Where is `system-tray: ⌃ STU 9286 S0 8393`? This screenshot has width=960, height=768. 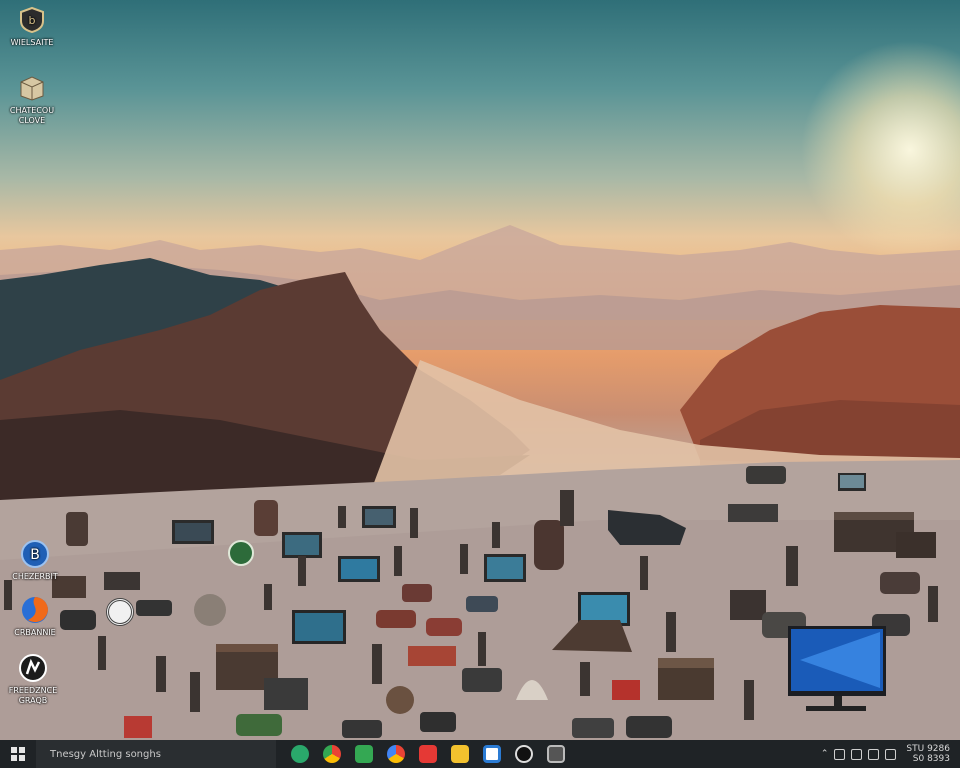
system-tray: ⌃ STU 9286 S0 8393 is located at coordinates (885, 754).